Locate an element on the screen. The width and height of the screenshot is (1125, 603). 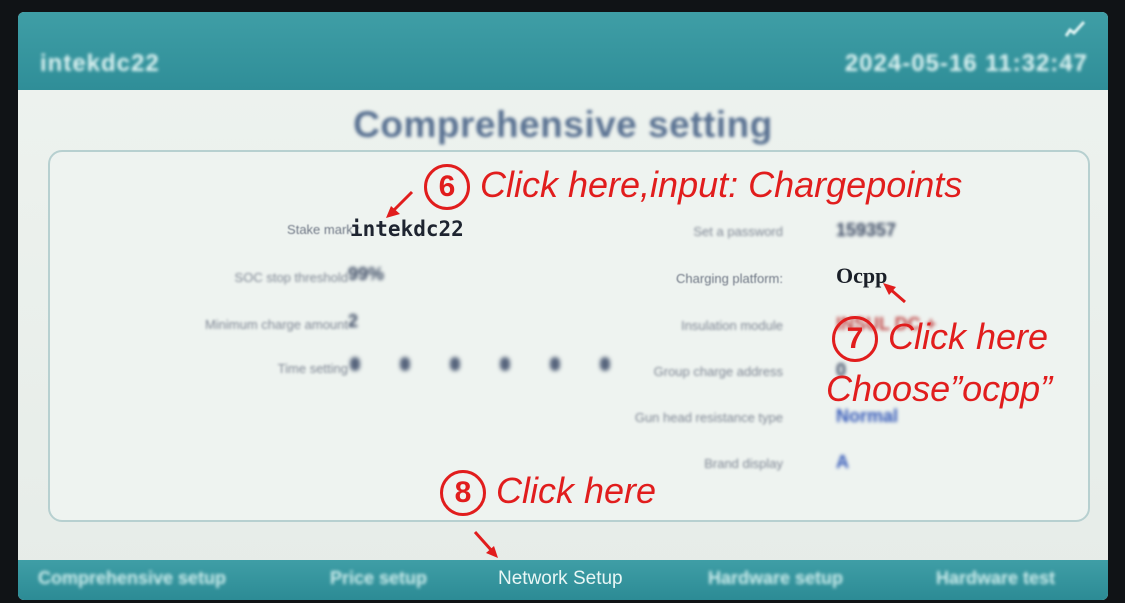
set-password-field: 159357 is located at coordinates (866, 230).